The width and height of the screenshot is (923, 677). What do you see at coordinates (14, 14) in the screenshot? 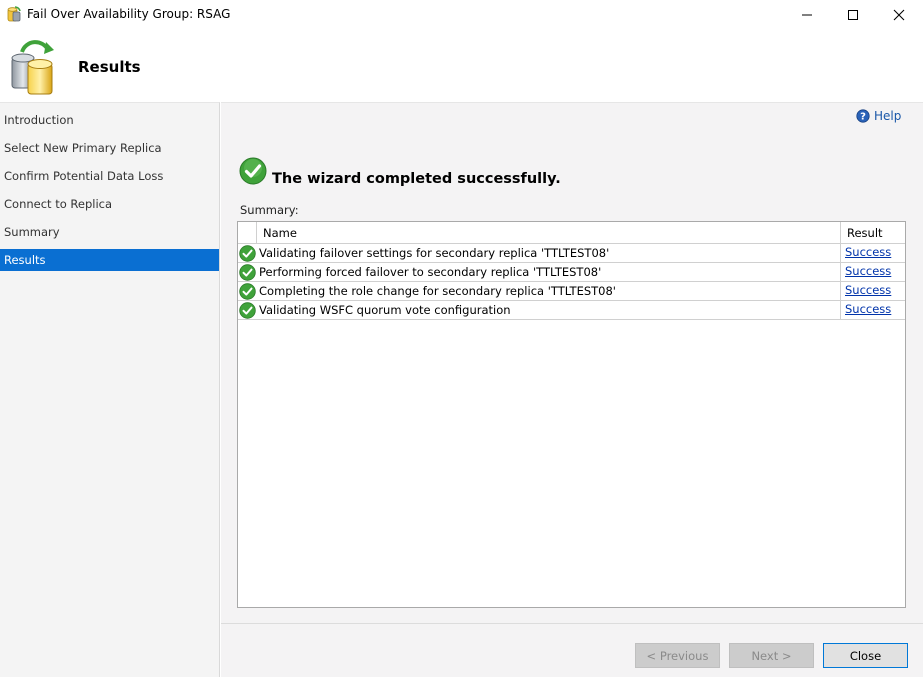
I see `database-wizard-icon` at bounding box center [14, 14].